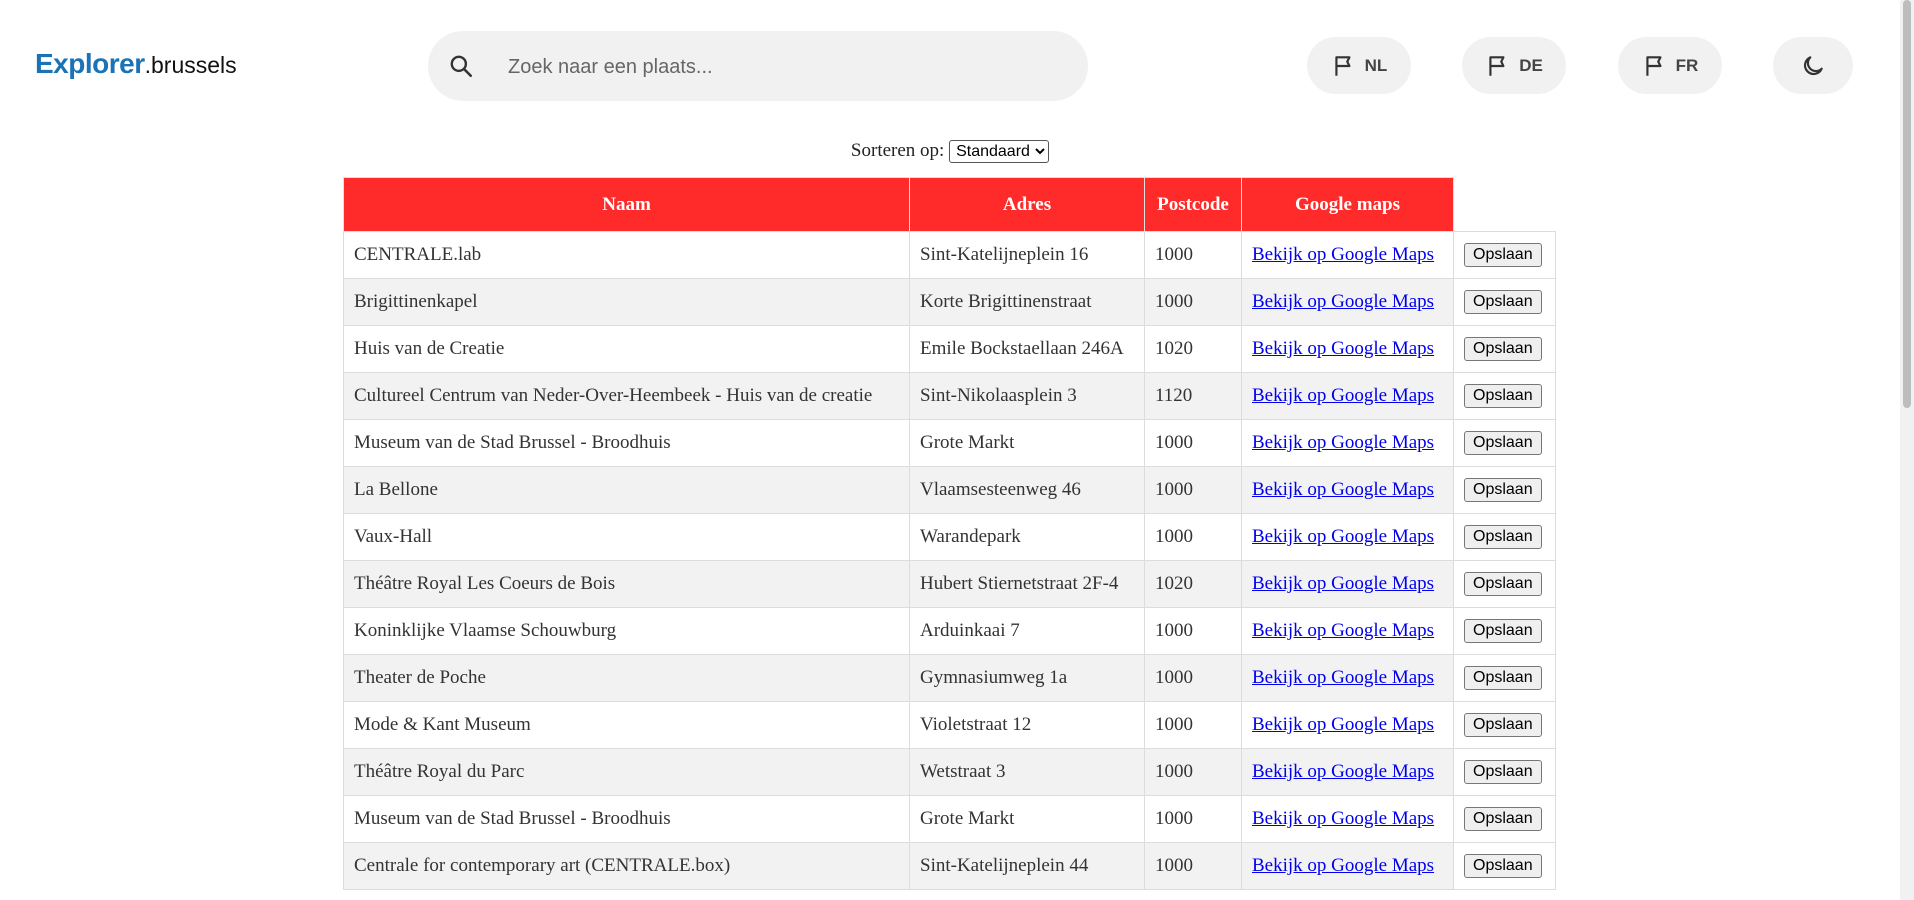 The height and width of the screenshot is (900, 1914). Describe the element at coordinates (897, 150) in the screenshot. I see `sort-label: Sorteren op:` at that location.